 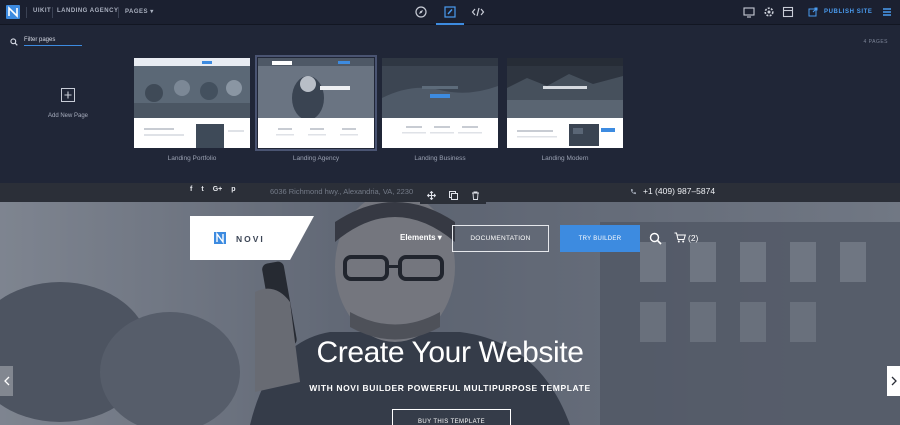 I want to click on buy-template-button: BUY THIS TEMPLATE, so click(x=451, y=417).